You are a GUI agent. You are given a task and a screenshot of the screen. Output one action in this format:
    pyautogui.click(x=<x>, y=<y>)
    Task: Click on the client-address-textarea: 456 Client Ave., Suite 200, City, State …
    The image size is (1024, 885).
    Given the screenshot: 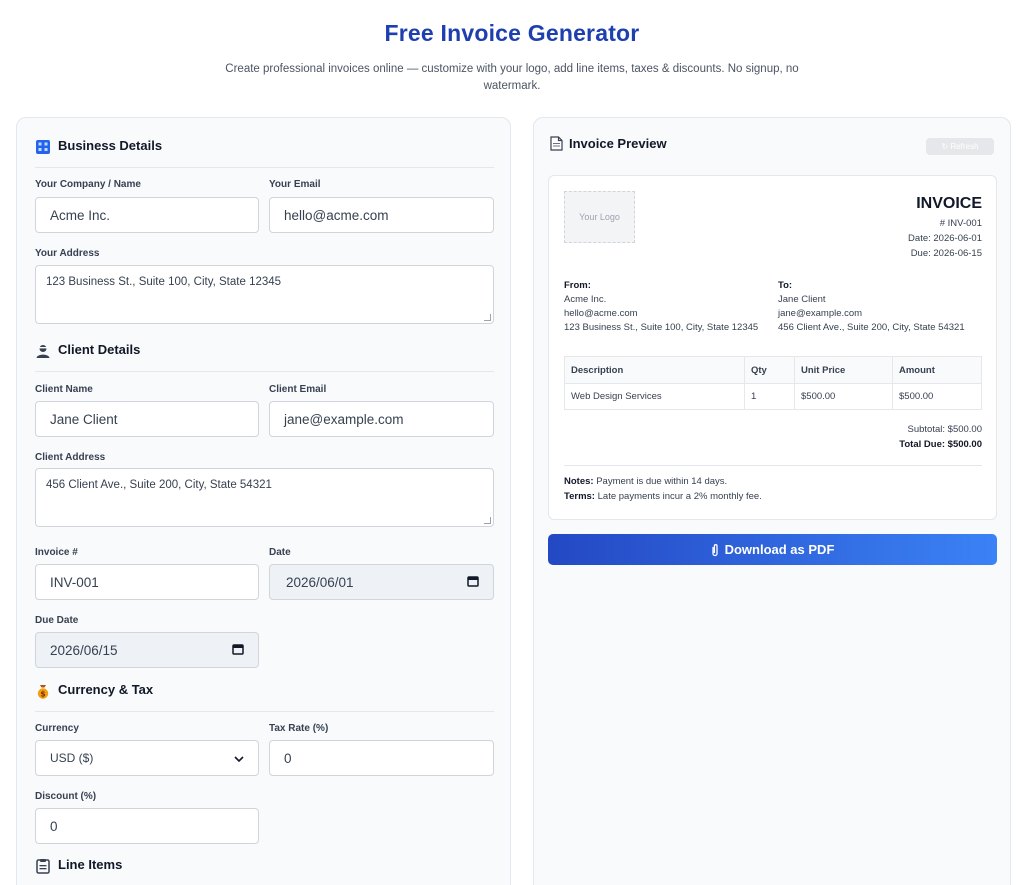 What is the action you would take?
    pyautogui.click(x=264, y=497)
    